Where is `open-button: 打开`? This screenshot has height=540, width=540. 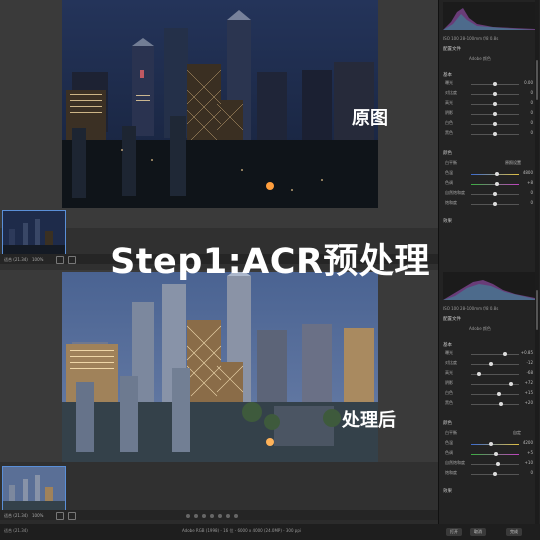
open-button: 打开 is located at coordinates (454, 532).